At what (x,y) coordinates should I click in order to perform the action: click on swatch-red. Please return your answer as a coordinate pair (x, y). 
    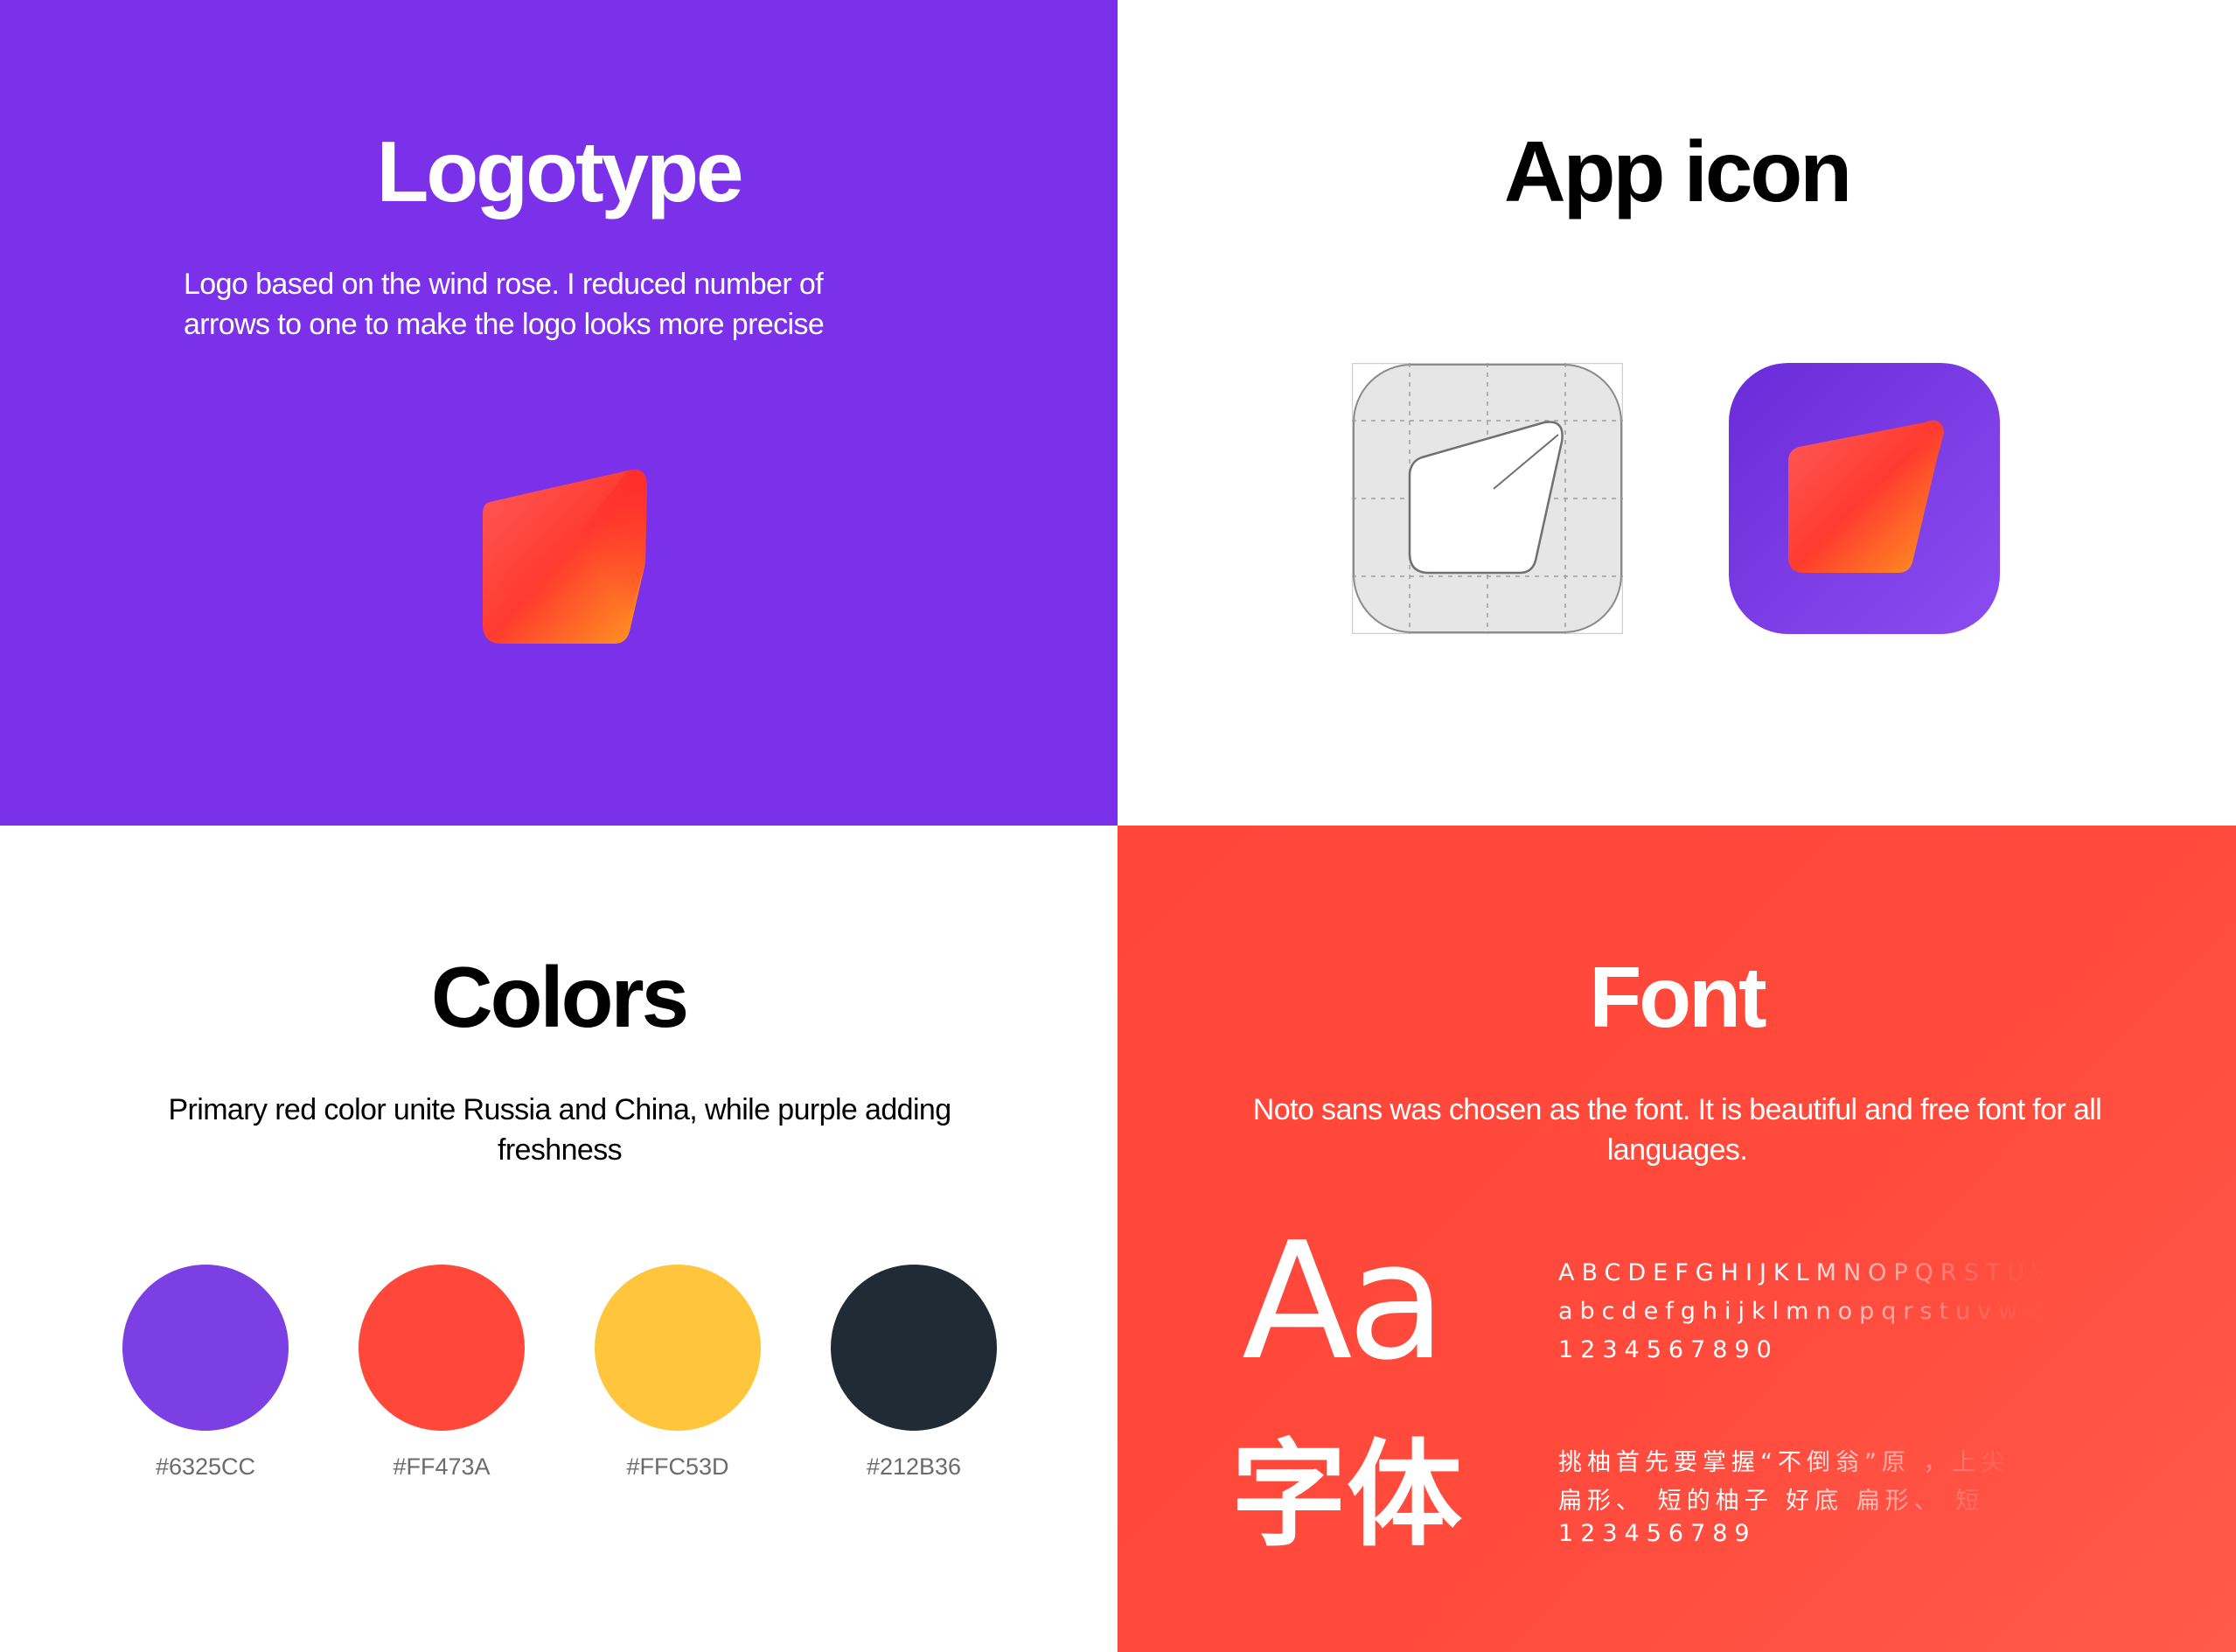
    Looking at the image, I should click on (442, 1348).